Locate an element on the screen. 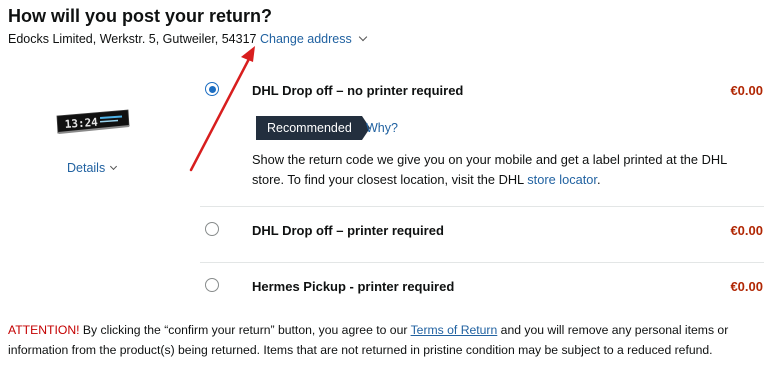  option-price-dhl-printer: €0.00 is located at coordinates (746, 230).